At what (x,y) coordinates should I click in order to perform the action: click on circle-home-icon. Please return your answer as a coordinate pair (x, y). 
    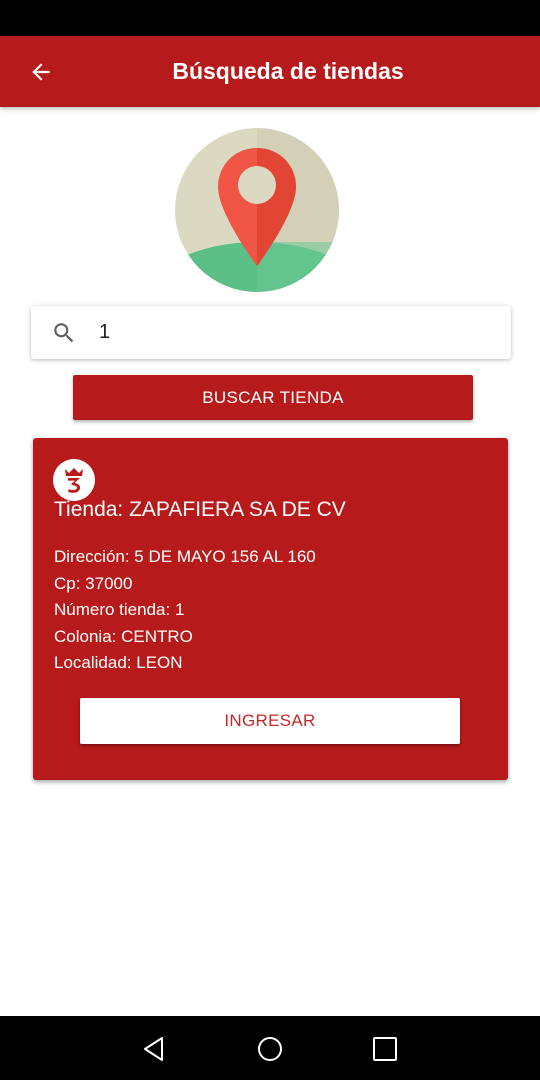
    Looking at the image, I should click on (270, 1049).